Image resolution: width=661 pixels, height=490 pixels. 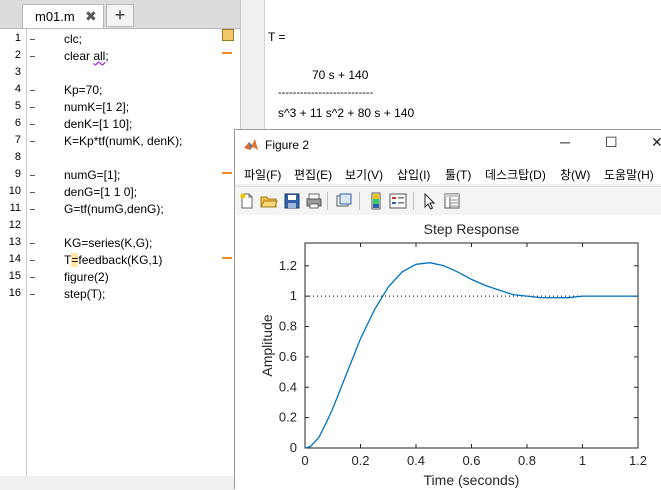 What do you see at coordinates (288, 386) in the screenshot?
I see `y-tick-label: 0.4` at bounding box center [288, 386].